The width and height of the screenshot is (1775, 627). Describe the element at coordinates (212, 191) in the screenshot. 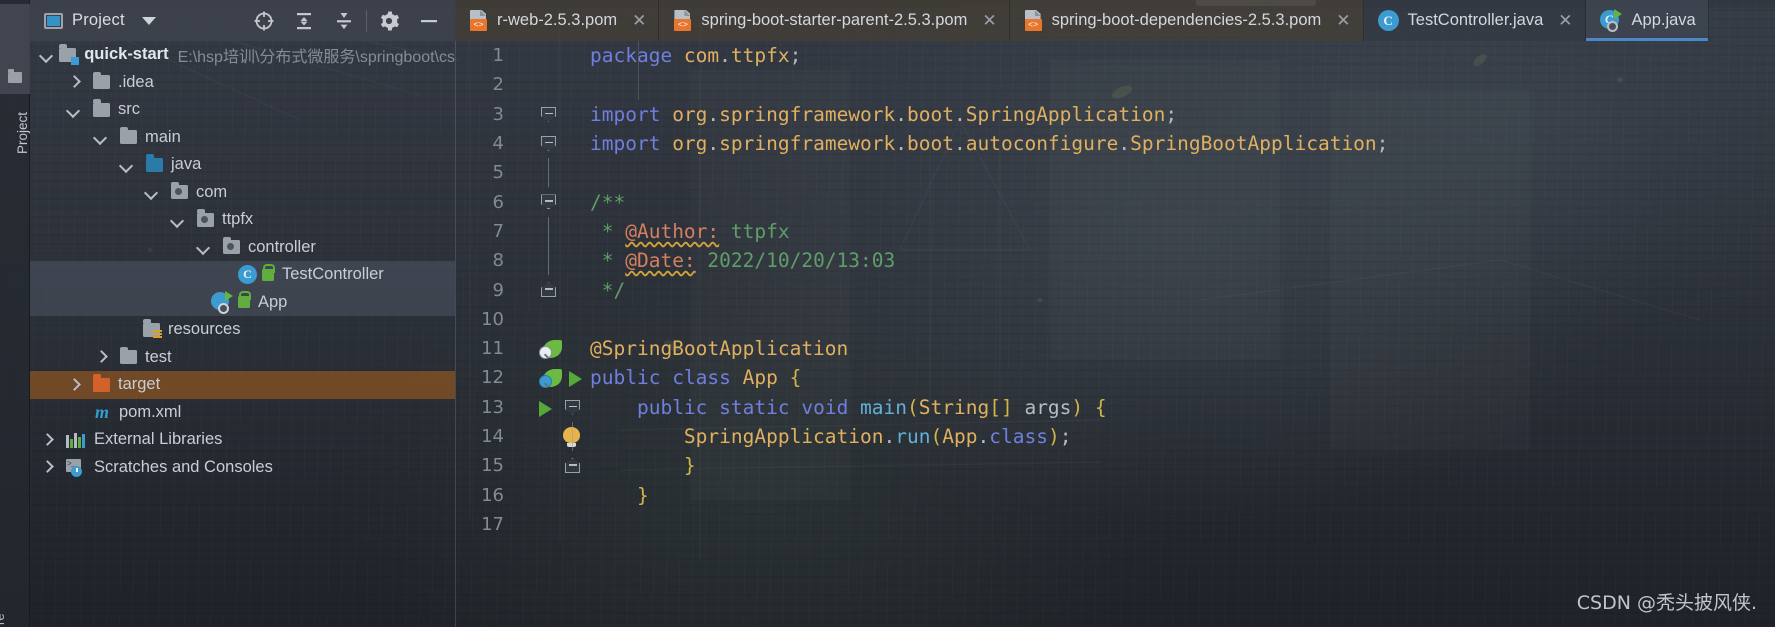

I see `tree-label: com` at that location.